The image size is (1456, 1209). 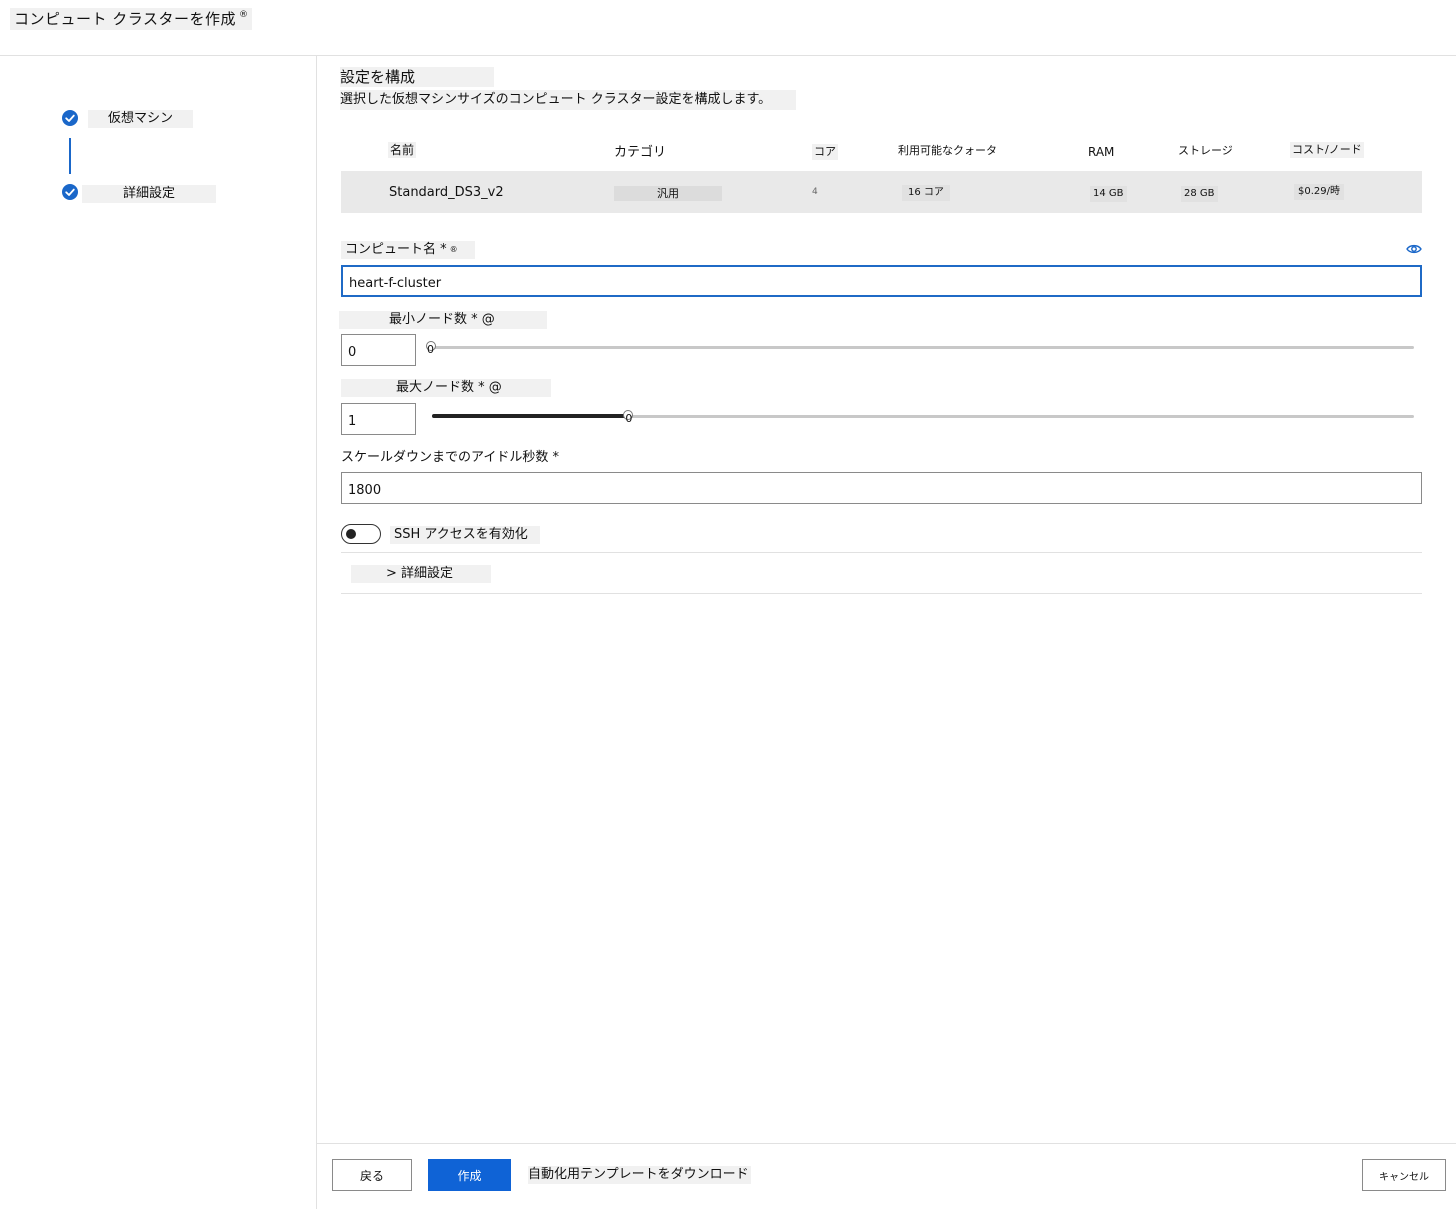 What do you see at coordinates (469, 1175) in the screenshot?
I see `create-button: 作成` at bounding box center [469, 1175].